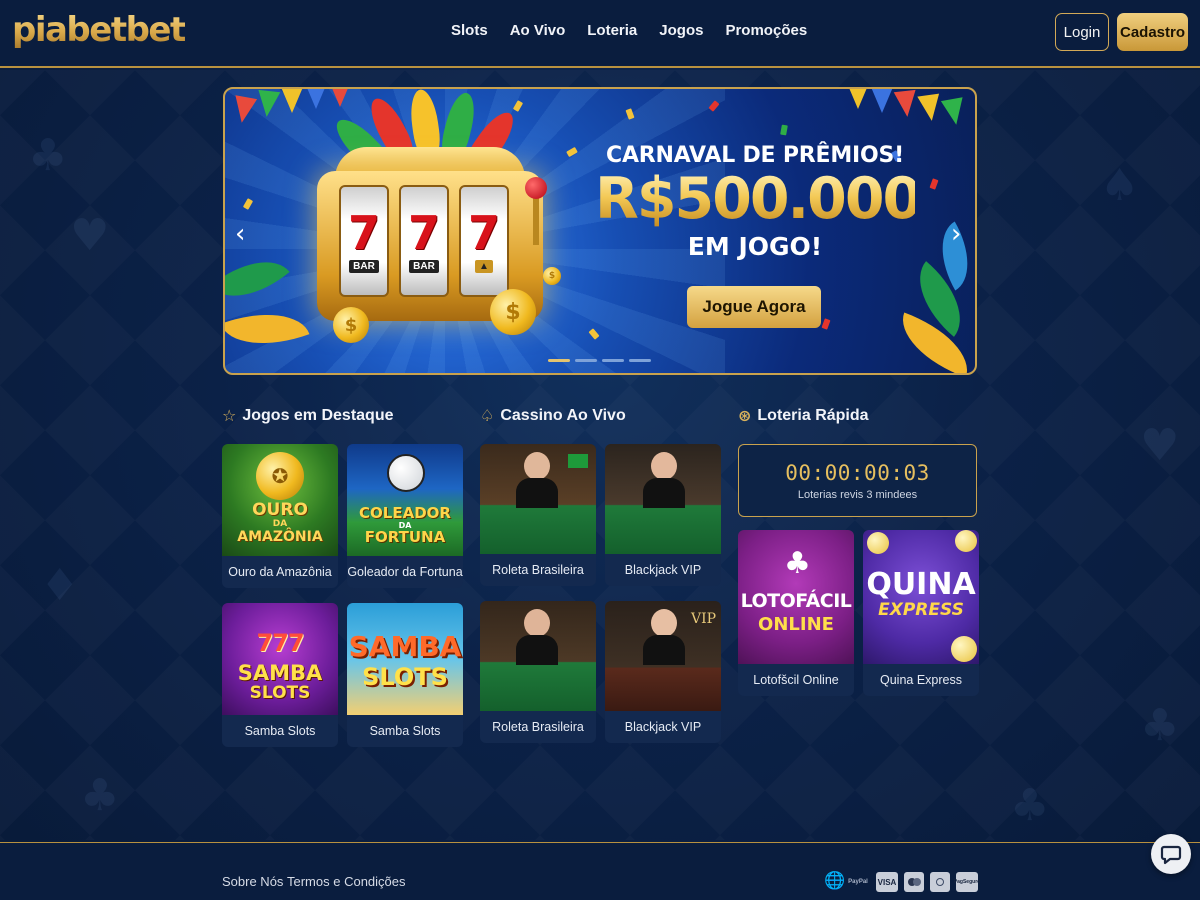 This screenshot has width=1200, height=900. I want to click on game-art-text: LOTOFÁCIL, so click(796, 601).